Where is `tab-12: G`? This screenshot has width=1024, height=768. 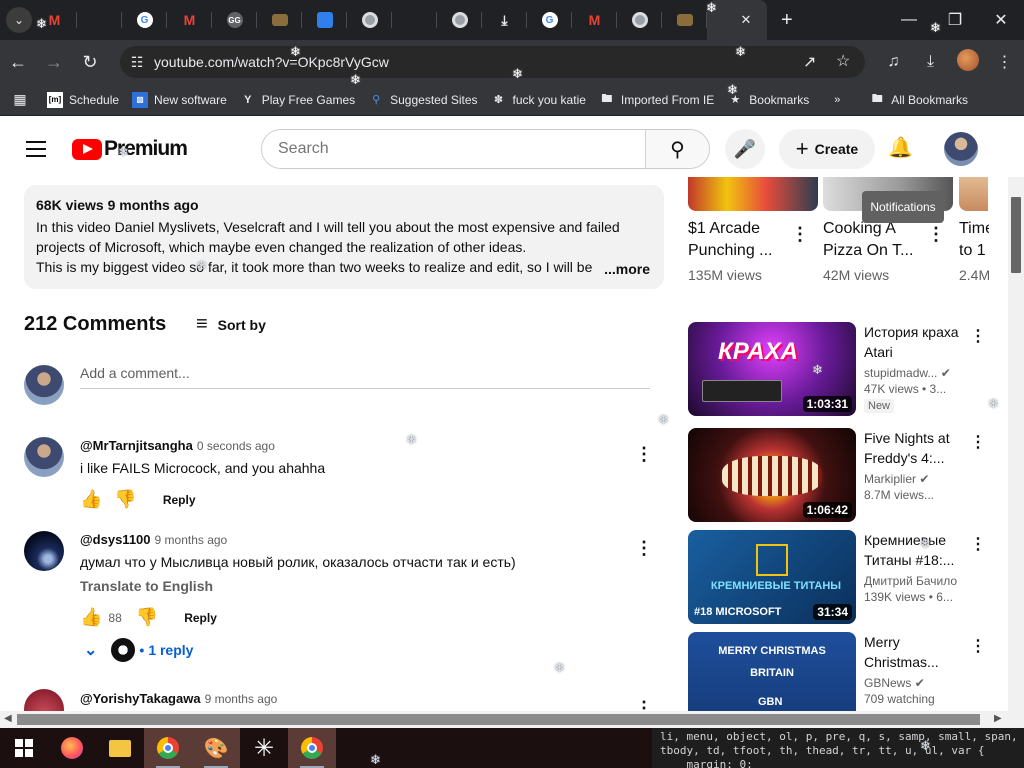
tab-12: G is located at coordinates (549, 20).